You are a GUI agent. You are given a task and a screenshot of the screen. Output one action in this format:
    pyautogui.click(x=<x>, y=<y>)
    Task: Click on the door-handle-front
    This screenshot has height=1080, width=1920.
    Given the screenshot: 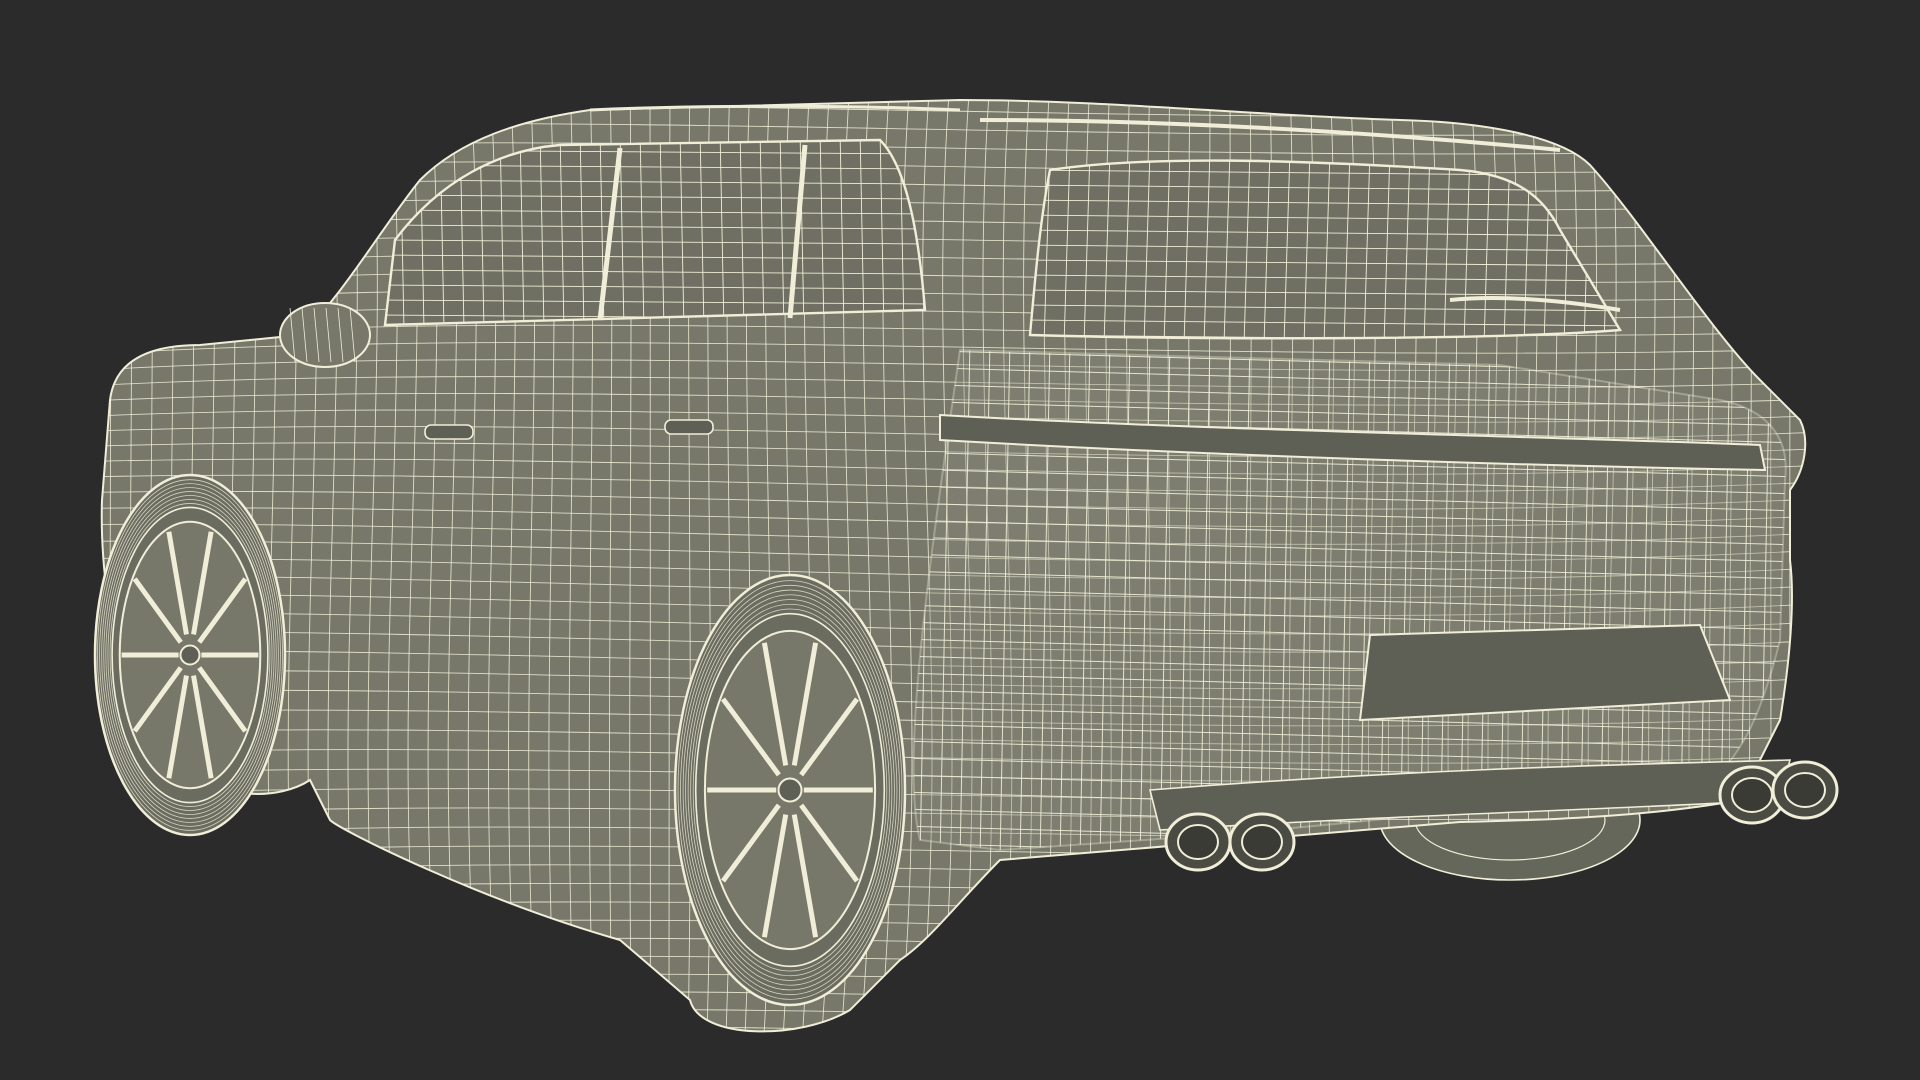 What is the action you would take?
    pyautogui.click(x=449, y=432)
    